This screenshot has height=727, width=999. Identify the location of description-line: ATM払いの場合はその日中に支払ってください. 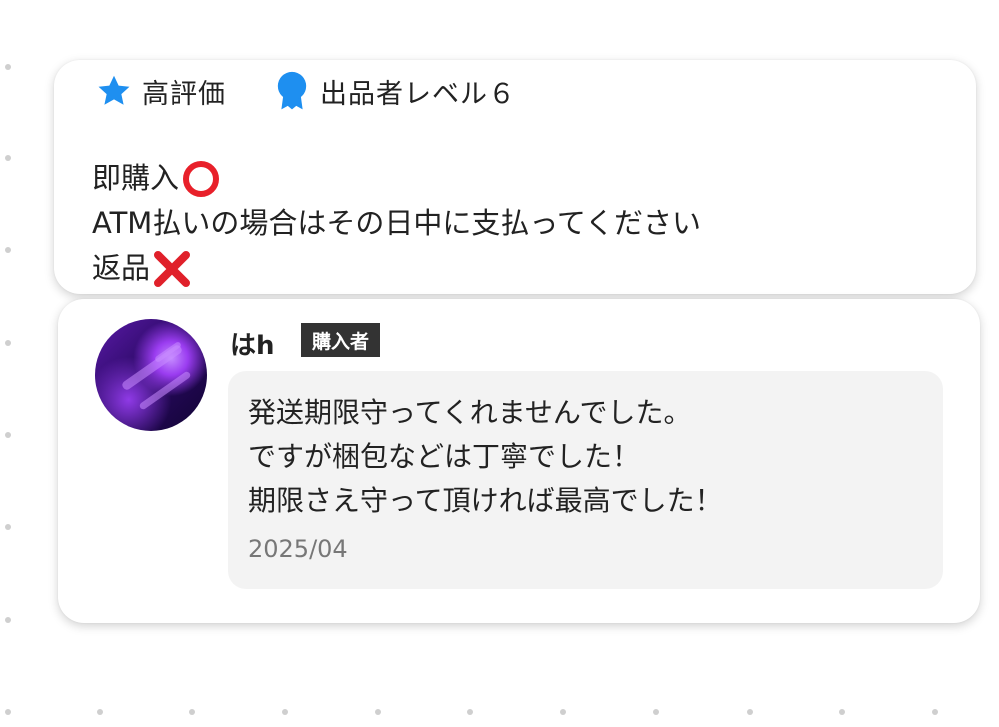
(397, 223).